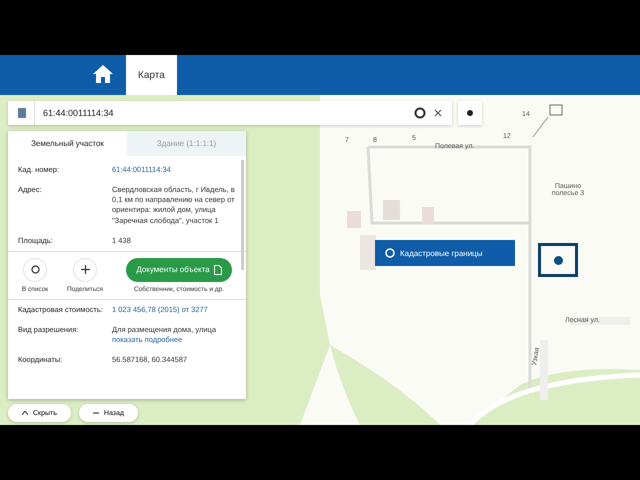 The image size is (640, 480). What do you see at coordinates (230, 113) in the screenshot?
I see `search-field: 61:44:0011114:34` at bounding box center [230, 113].